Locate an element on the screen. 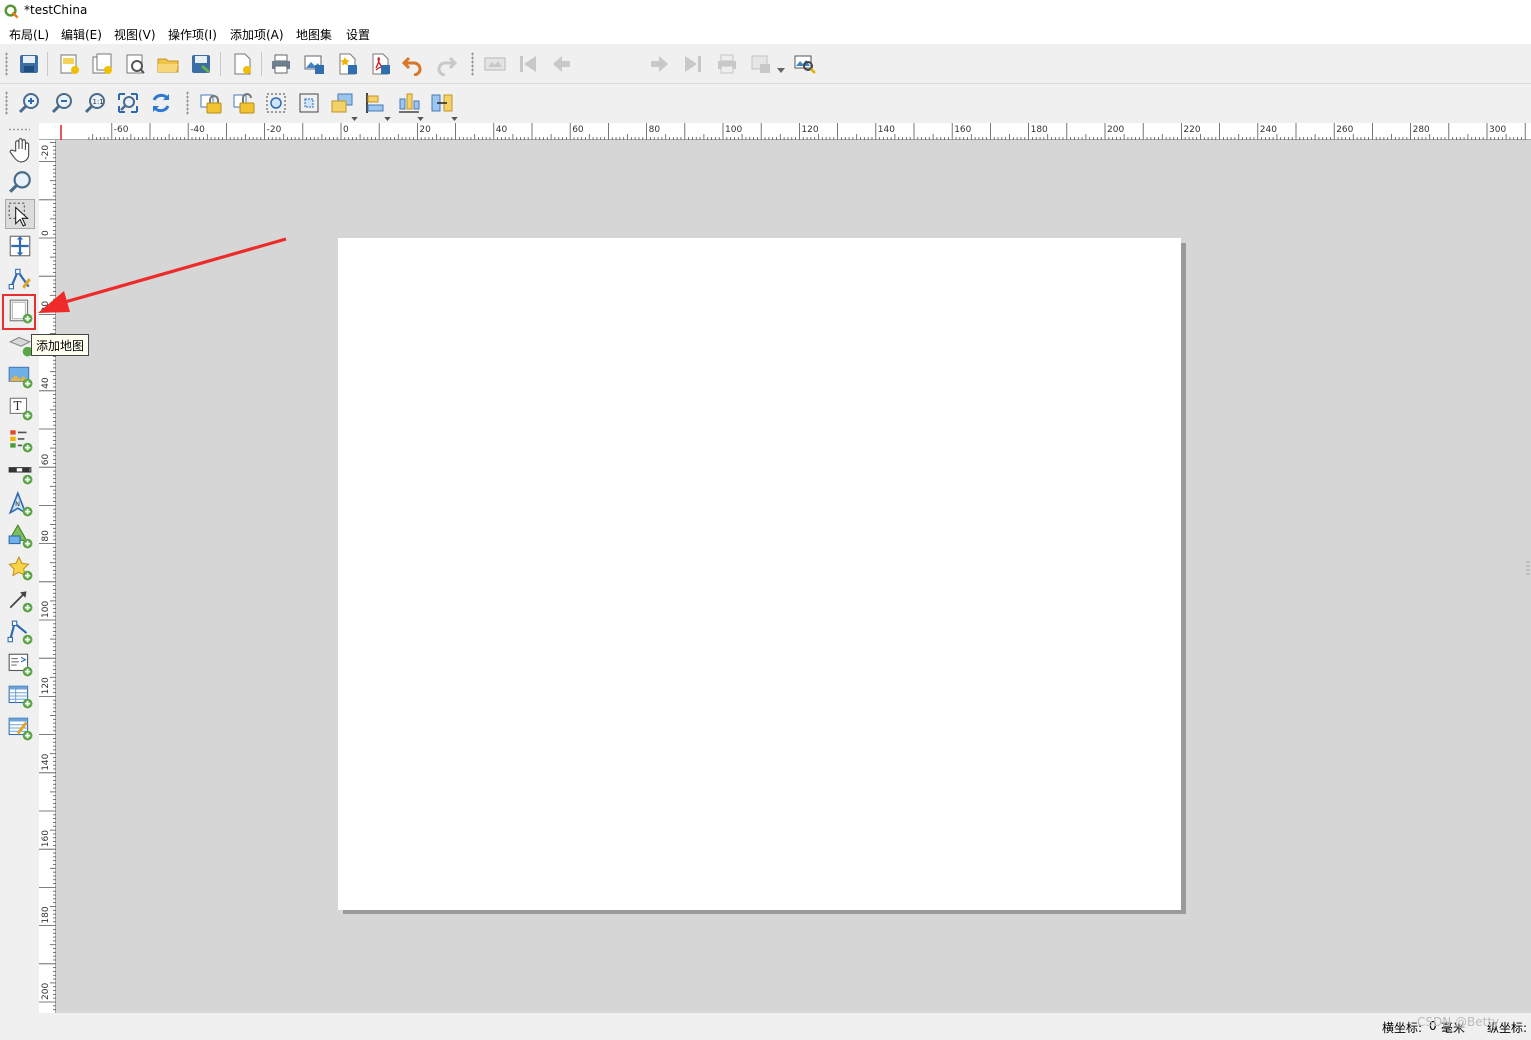 The width and height of the screenshot is (1531, 1040). add-fixed-table-icon is located at coordinates (20, 729).